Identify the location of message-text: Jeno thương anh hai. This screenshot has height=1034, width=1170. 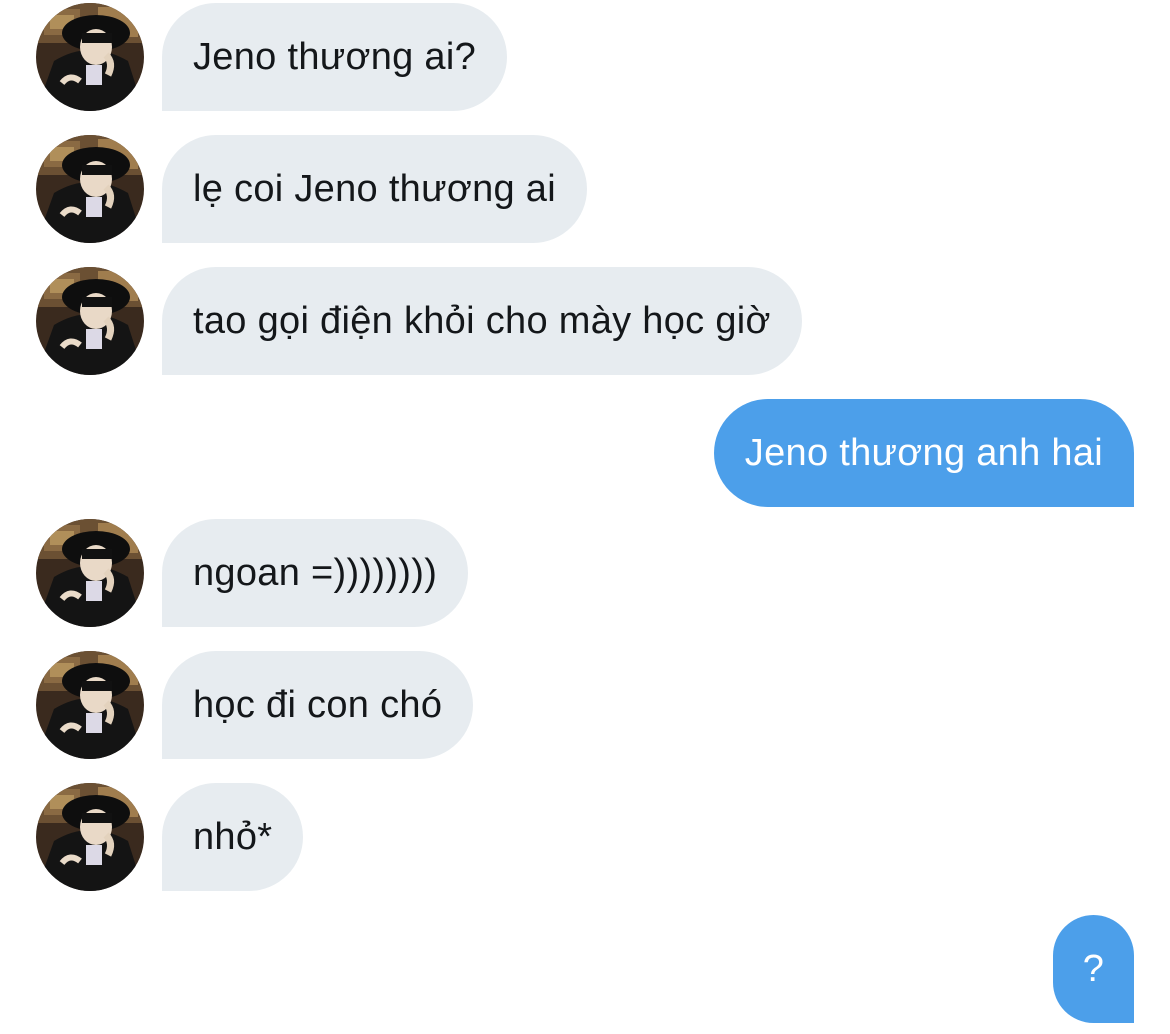
(923, 452).